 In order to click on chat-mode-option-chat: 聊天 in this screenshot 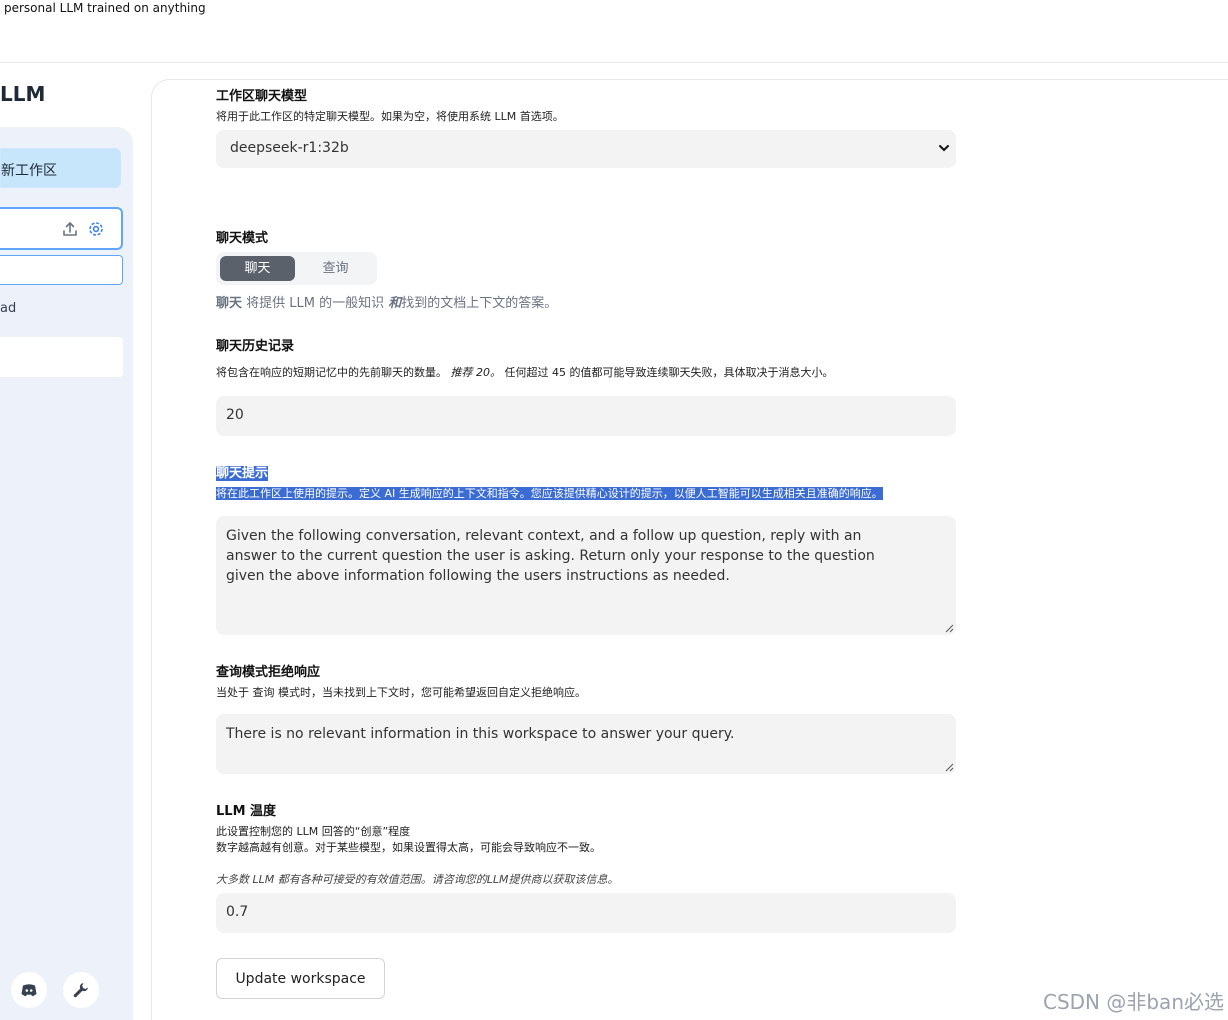, I will do `click(257, 268)`.